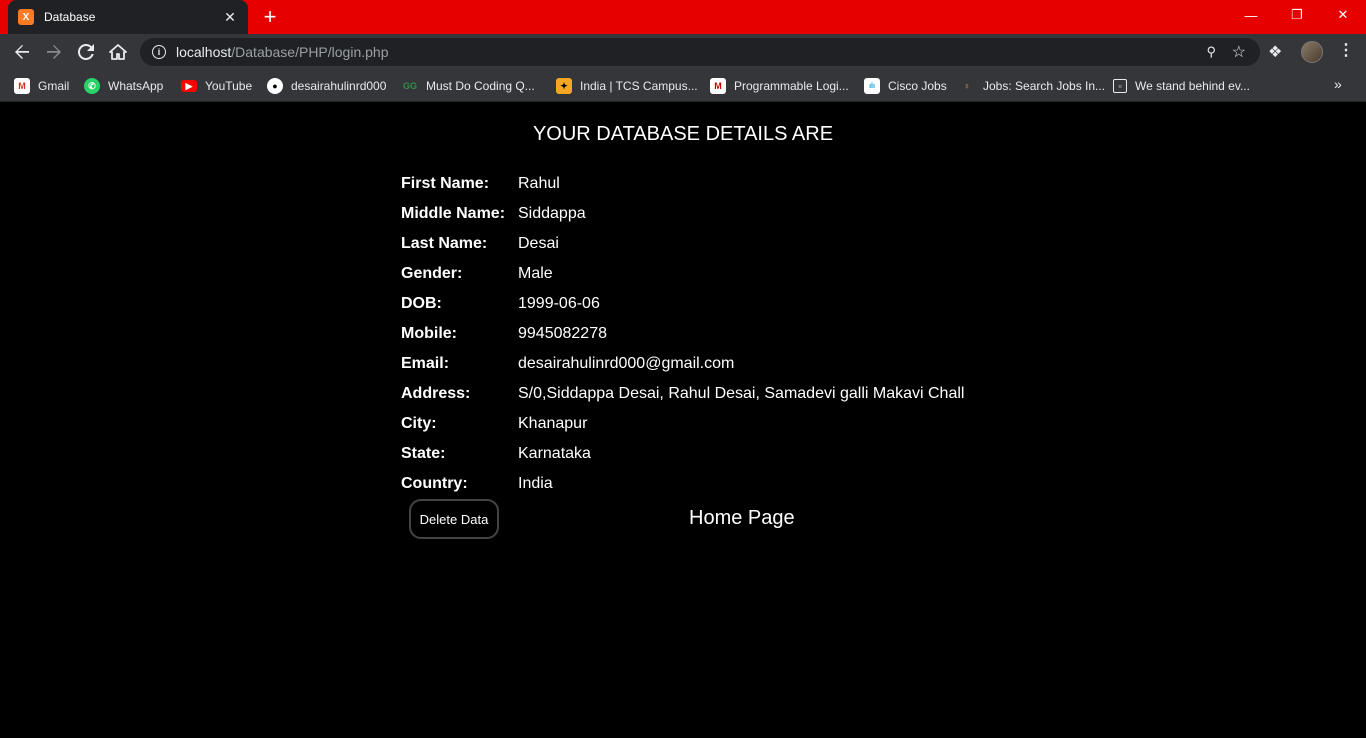  What do you see at coordinates (189, 86) in the screenshot?
I see `youtube-icon: ▶` at bounding box center [189, 86].